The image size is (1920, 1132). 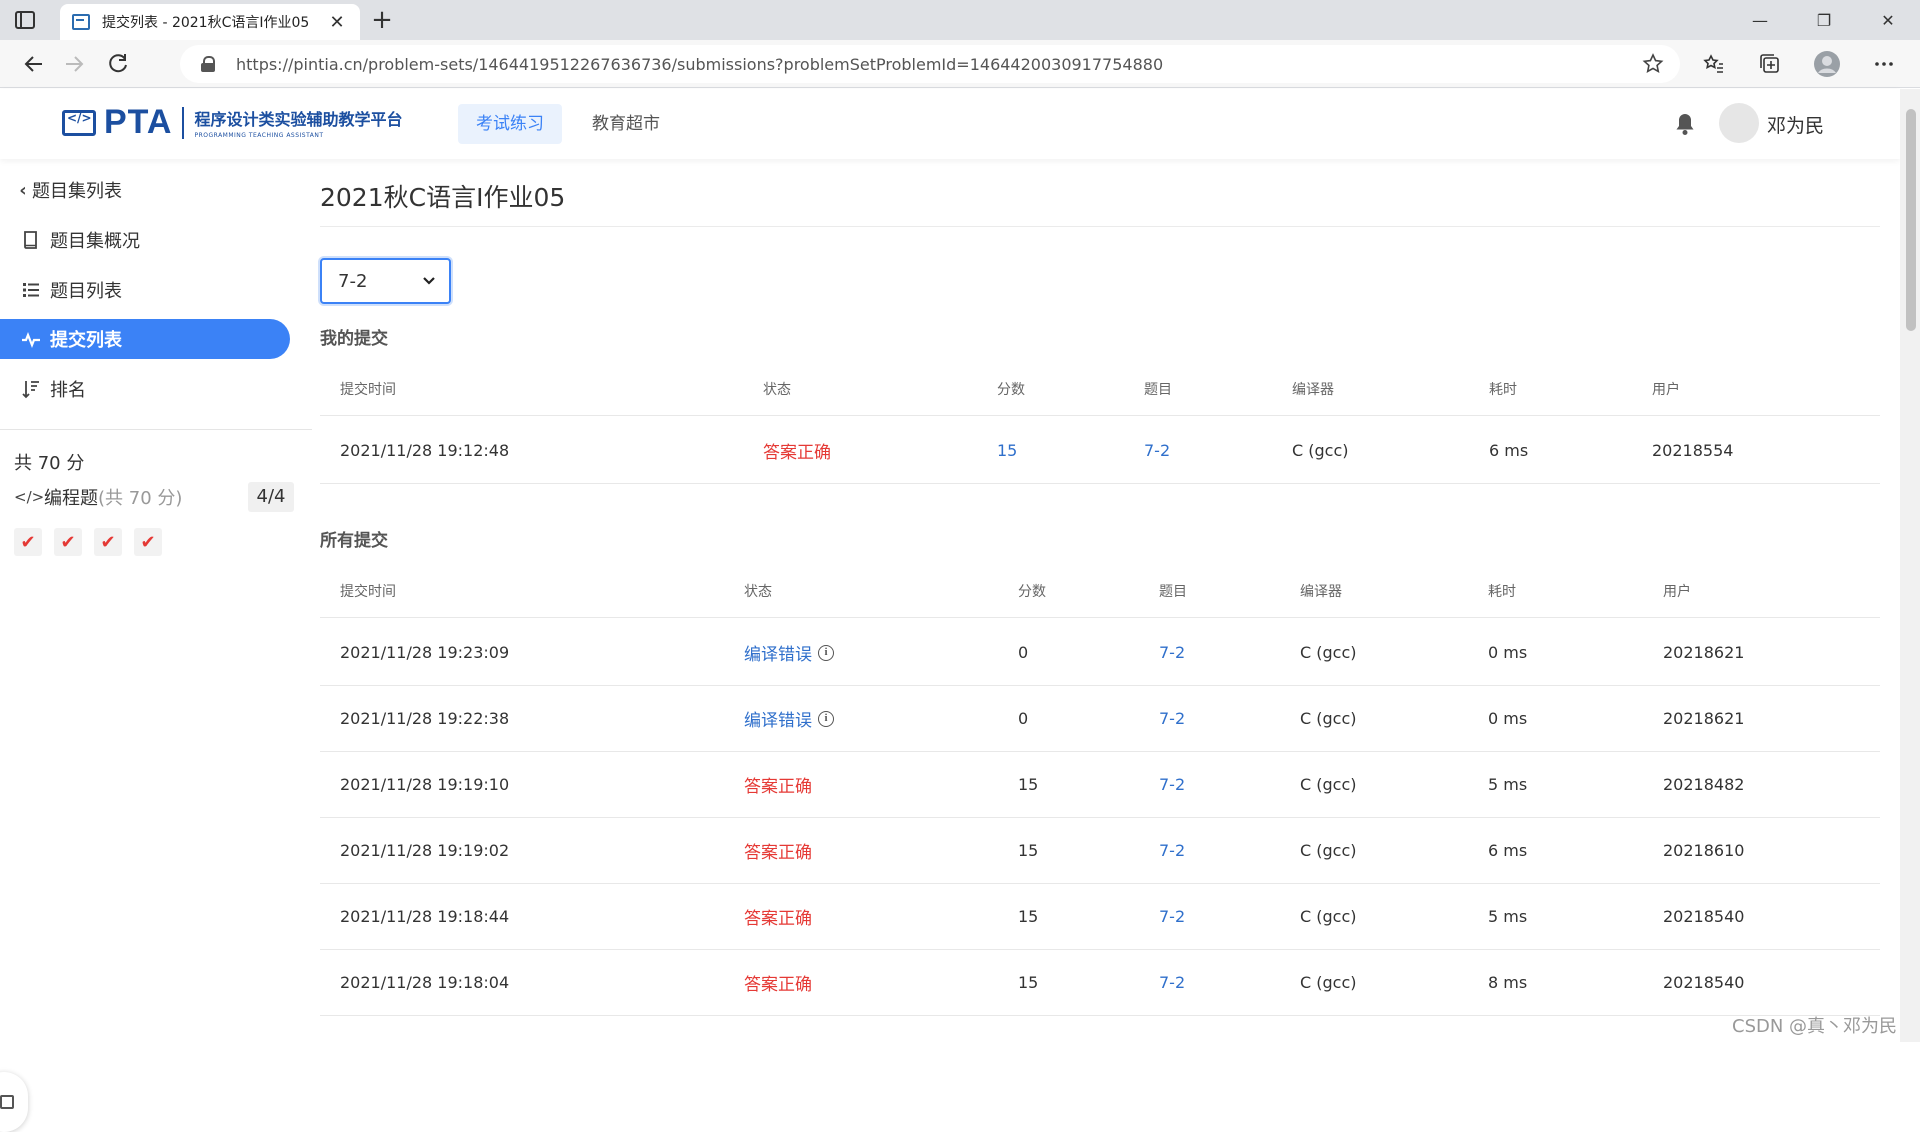 What do you see at coordinates (31, 290) in the screenshot?
I see `list-icon` at bounding box center [31, 290].